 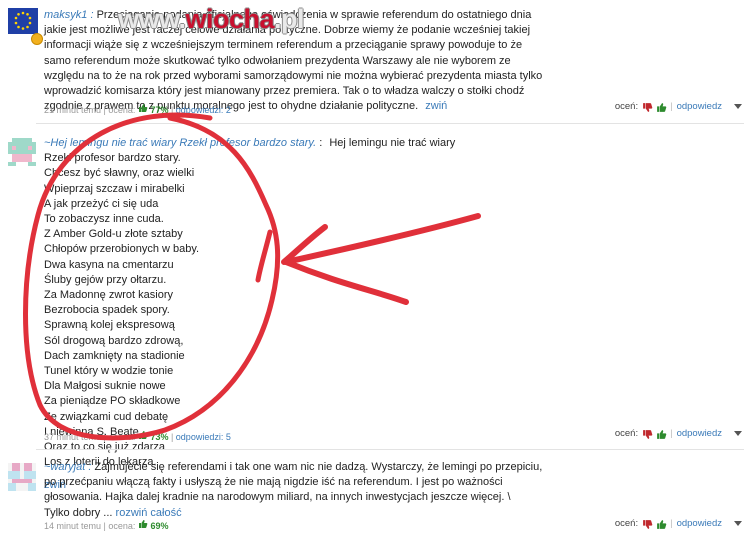 What do you see at coordinates (67, 467) in the screenshot?
I see `comment-author: ~waryjat :` at bounding box center [67, 467].